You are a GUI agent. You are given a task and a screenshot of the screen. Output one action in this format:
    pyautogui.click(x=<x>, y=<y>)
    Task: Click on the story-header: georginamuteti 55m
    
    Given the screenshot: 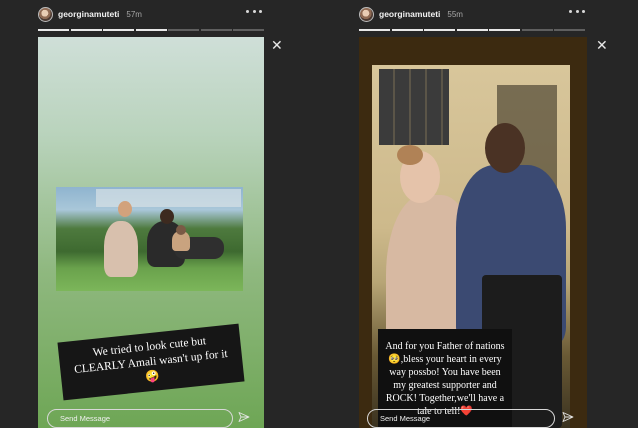 What is the action you would take?
    pyautogui.click(x=411, y=14)
    